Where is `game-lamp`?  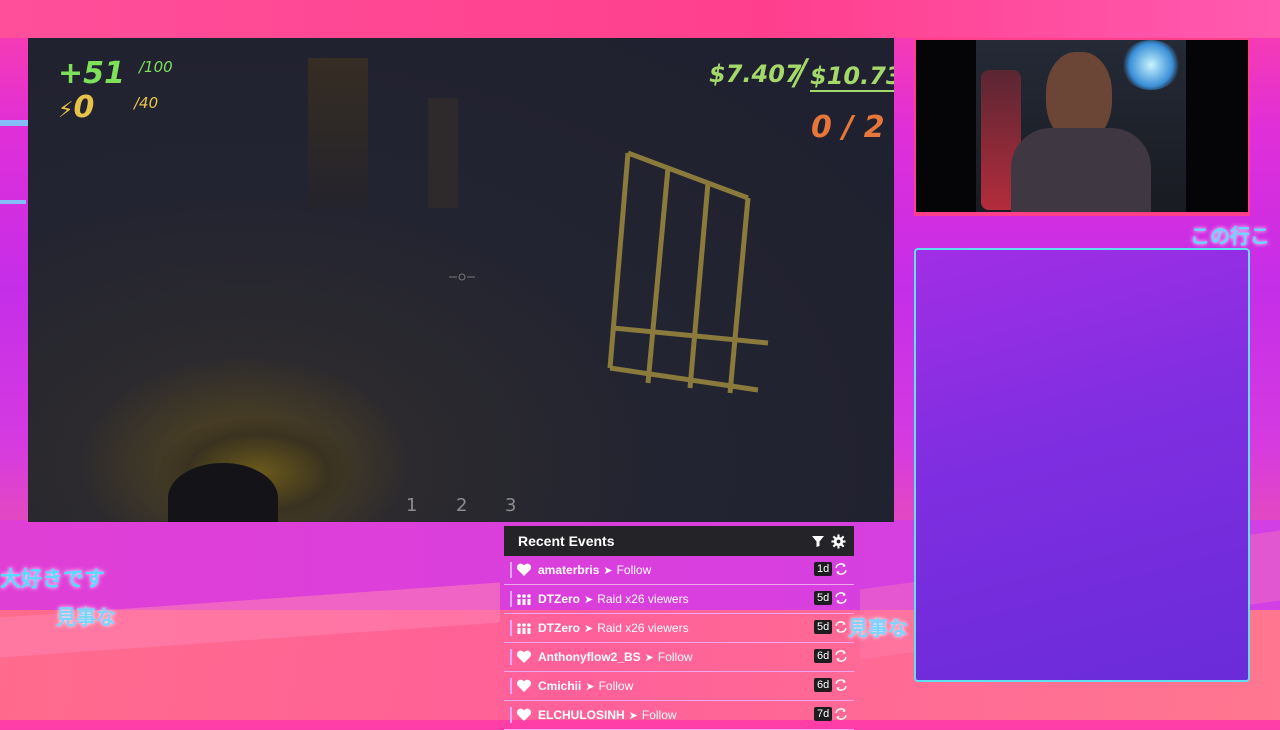 game-lamp is located at coordinates (443, 153).